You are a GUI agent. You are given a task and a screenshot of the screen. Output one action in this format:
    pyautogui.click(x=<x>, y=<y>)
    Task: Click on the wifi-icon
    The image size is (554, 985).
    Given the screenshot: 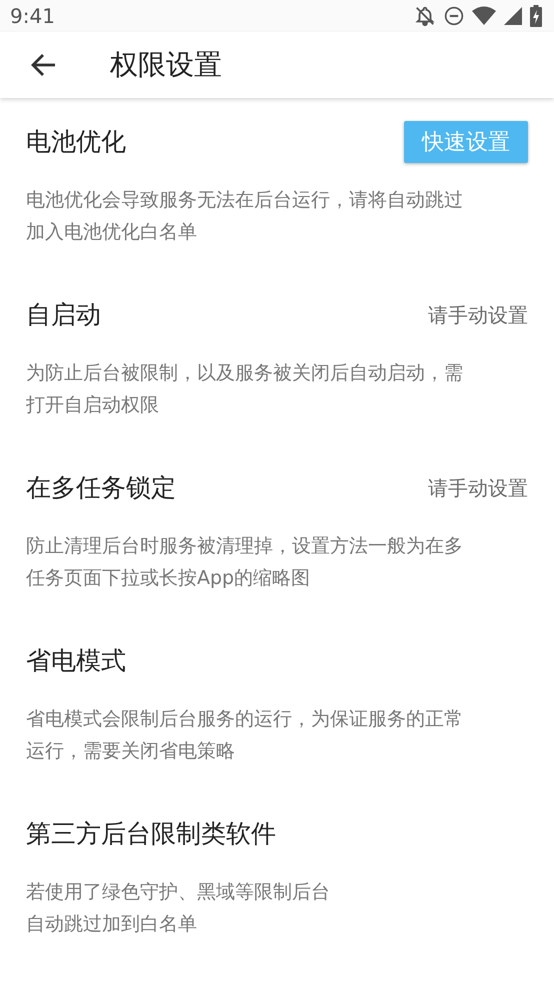 What is the action you would take?
    pyautogui.click(x=484, y=16)
    